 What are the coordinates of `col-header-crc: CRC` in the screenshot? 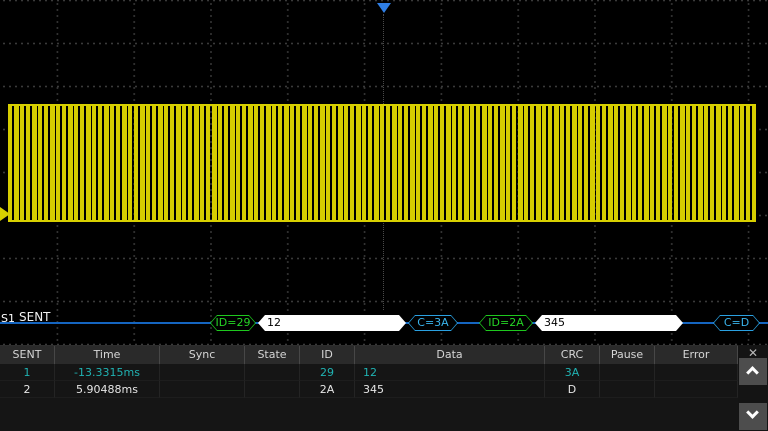 It's located at (572, 355).